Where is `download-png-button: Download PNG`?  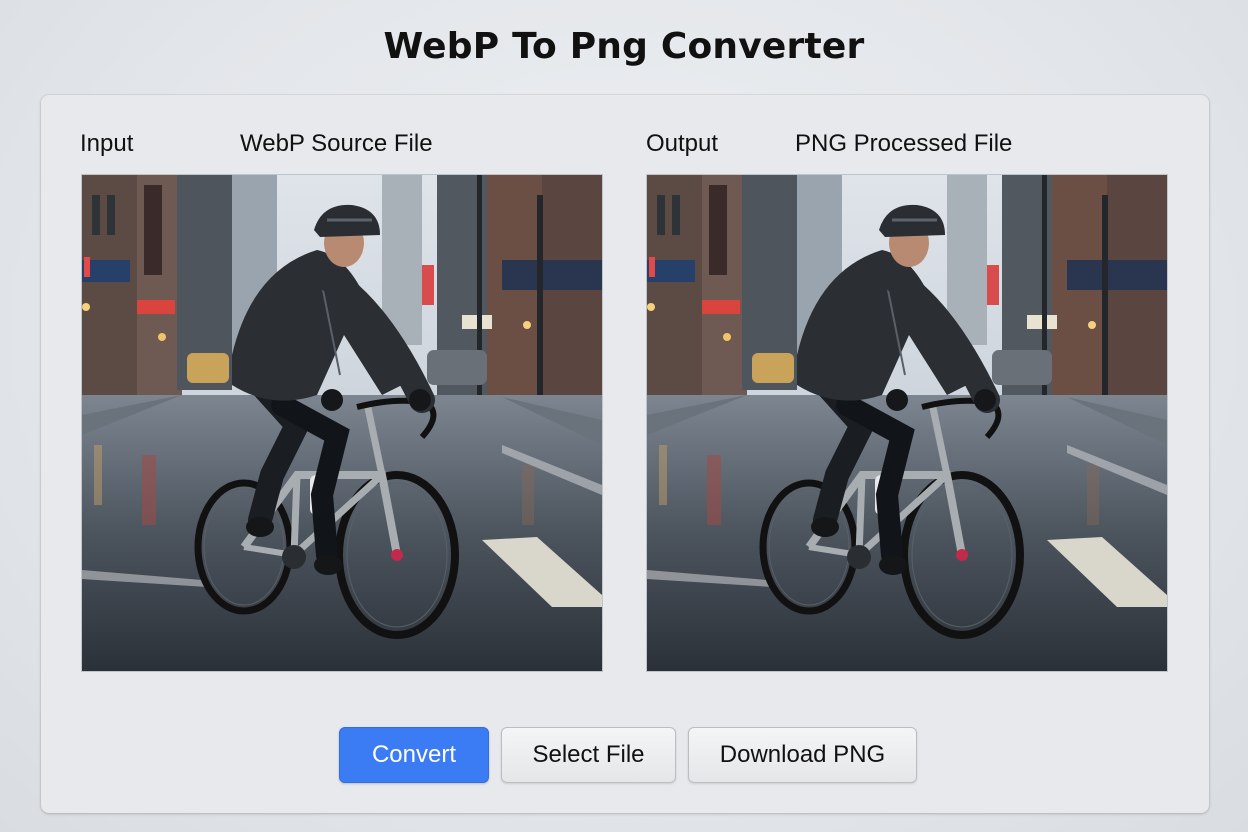
download-png-button: Download PNG is located at coordinates (802, 755).